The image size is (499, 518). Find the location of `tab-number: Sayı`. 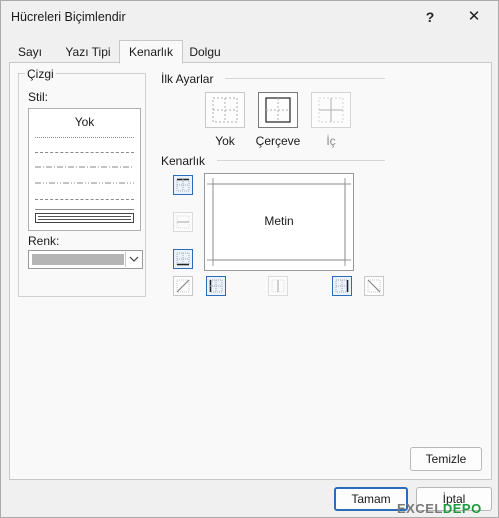

tab-number: Sayı is located at coordinates (30, 52).